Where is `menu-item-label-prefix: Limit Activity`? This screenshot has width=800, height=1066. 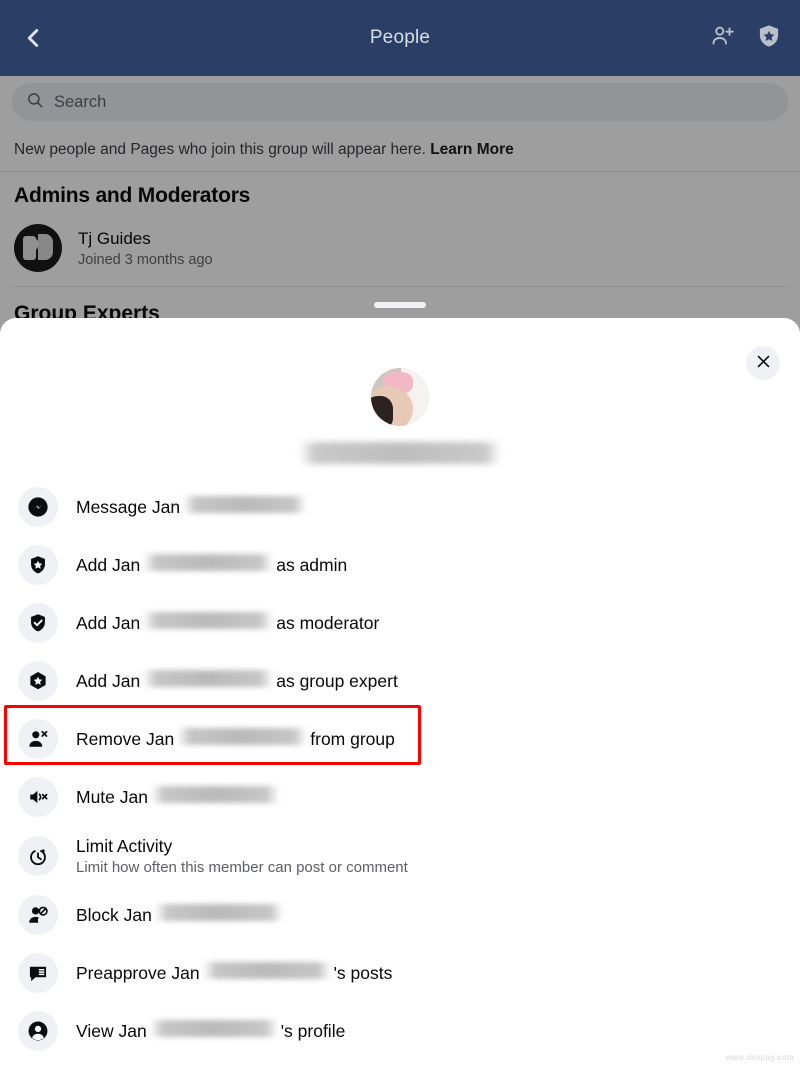
menu-item-label-prefix: Limit Activity is located at coordinates (124, 846).